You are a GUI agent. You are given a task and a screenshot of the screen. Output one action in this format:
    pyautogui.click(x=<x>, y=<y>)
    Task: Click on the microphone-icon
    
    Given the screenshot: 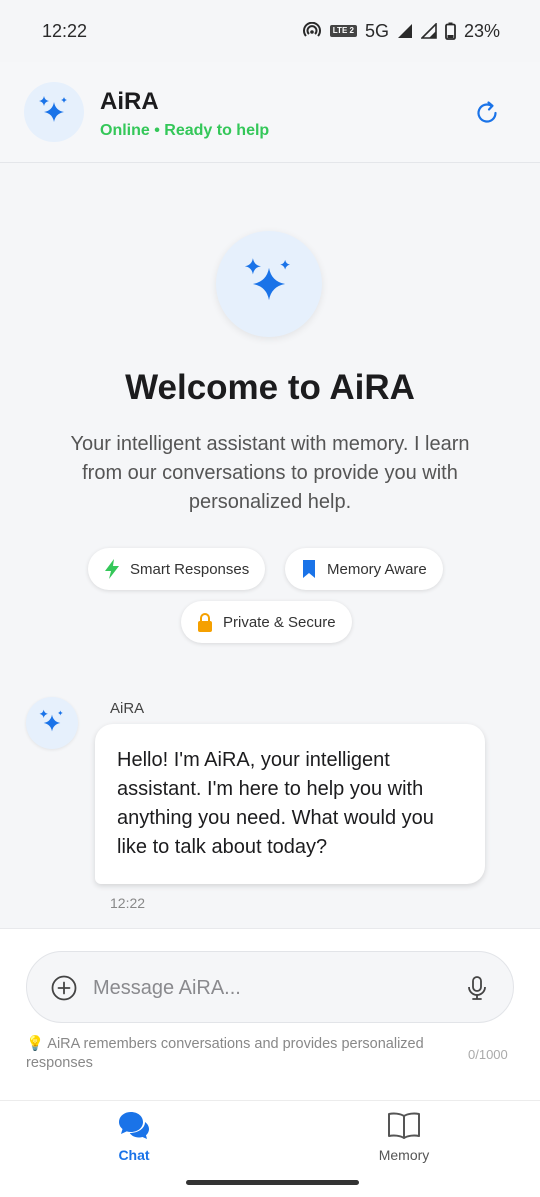 What is the action you would take?
    pyautogui.click(x=477, y=988)
    